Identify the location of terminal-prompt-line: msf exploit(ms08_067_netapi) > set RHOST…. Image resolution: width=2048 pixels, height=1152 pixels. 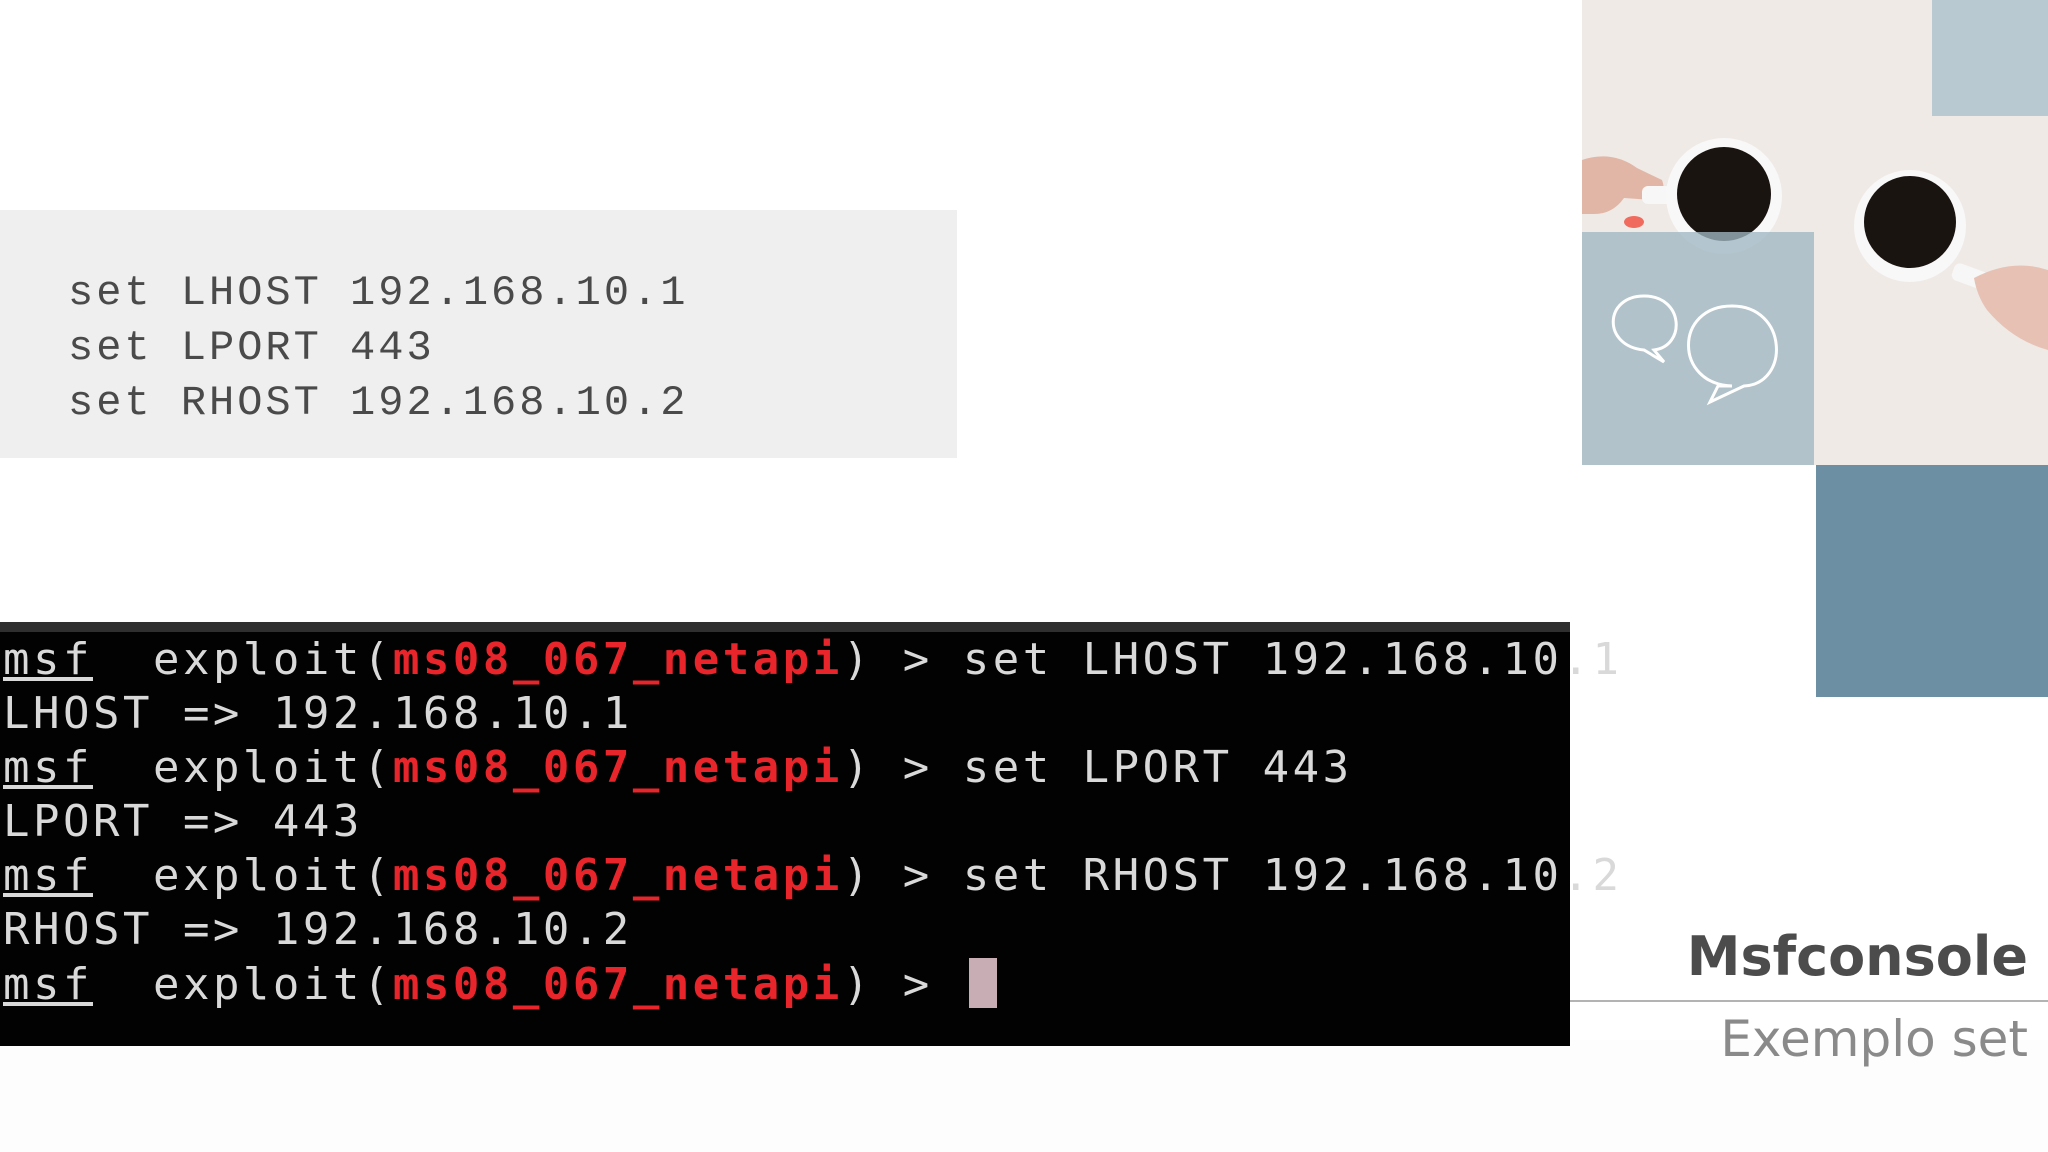
(813, 876).